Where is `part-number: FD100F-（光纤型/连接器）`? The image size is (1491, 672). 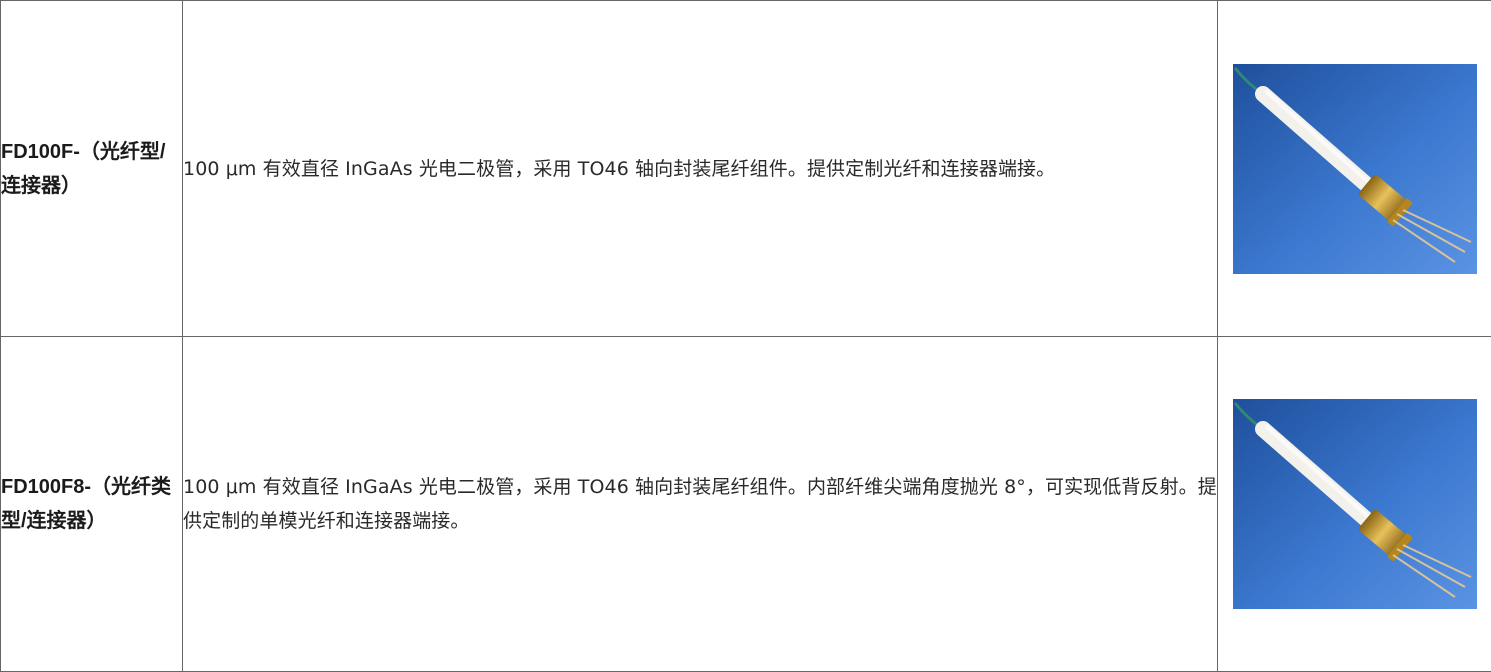 part-number: FD100F-（光纤型/连接器） is located at coordinates (91, 169).